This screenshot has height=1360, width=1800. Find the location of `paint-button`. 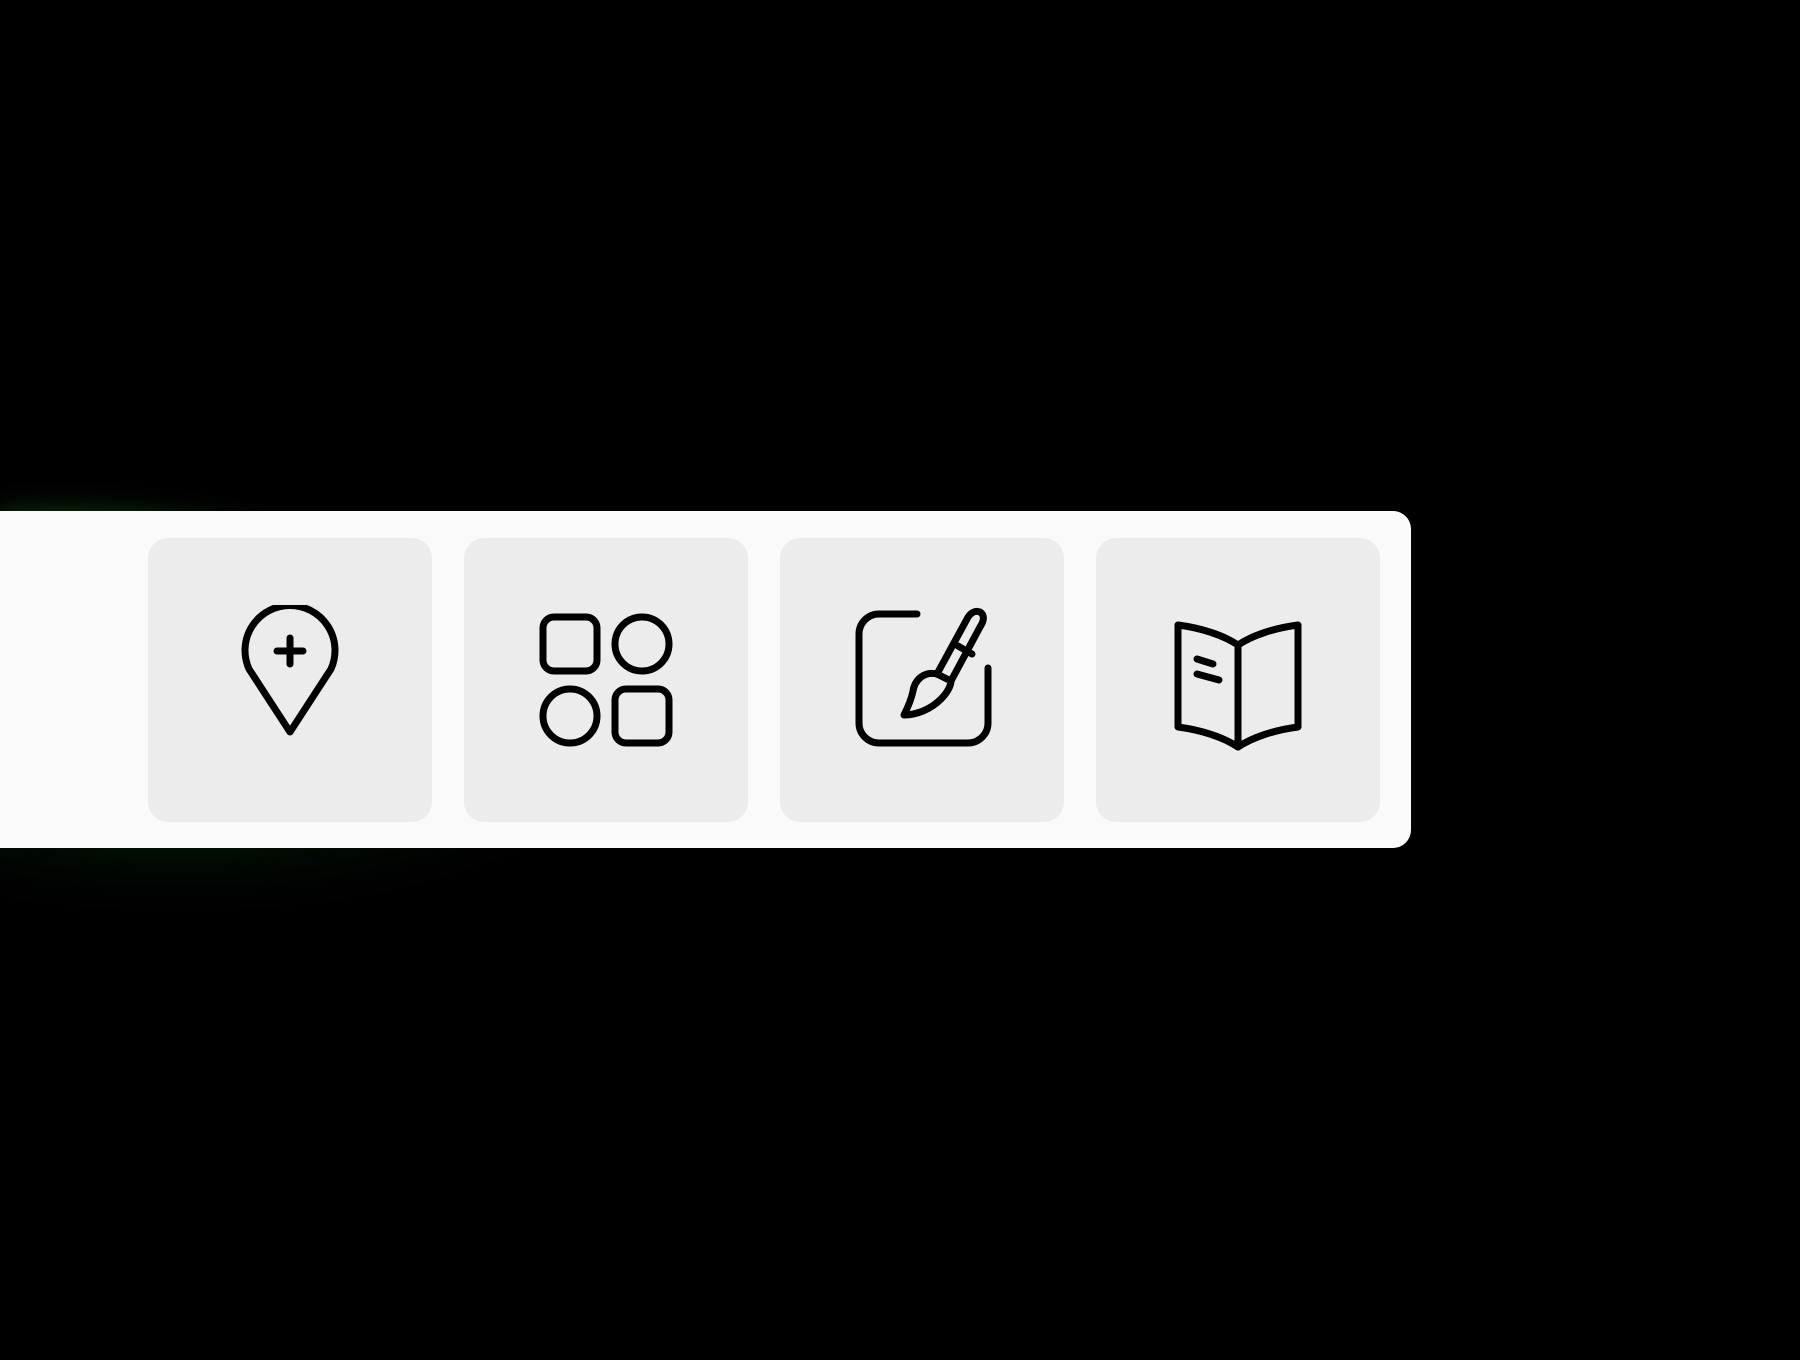

paint-button is located at coordinates (922, 680).